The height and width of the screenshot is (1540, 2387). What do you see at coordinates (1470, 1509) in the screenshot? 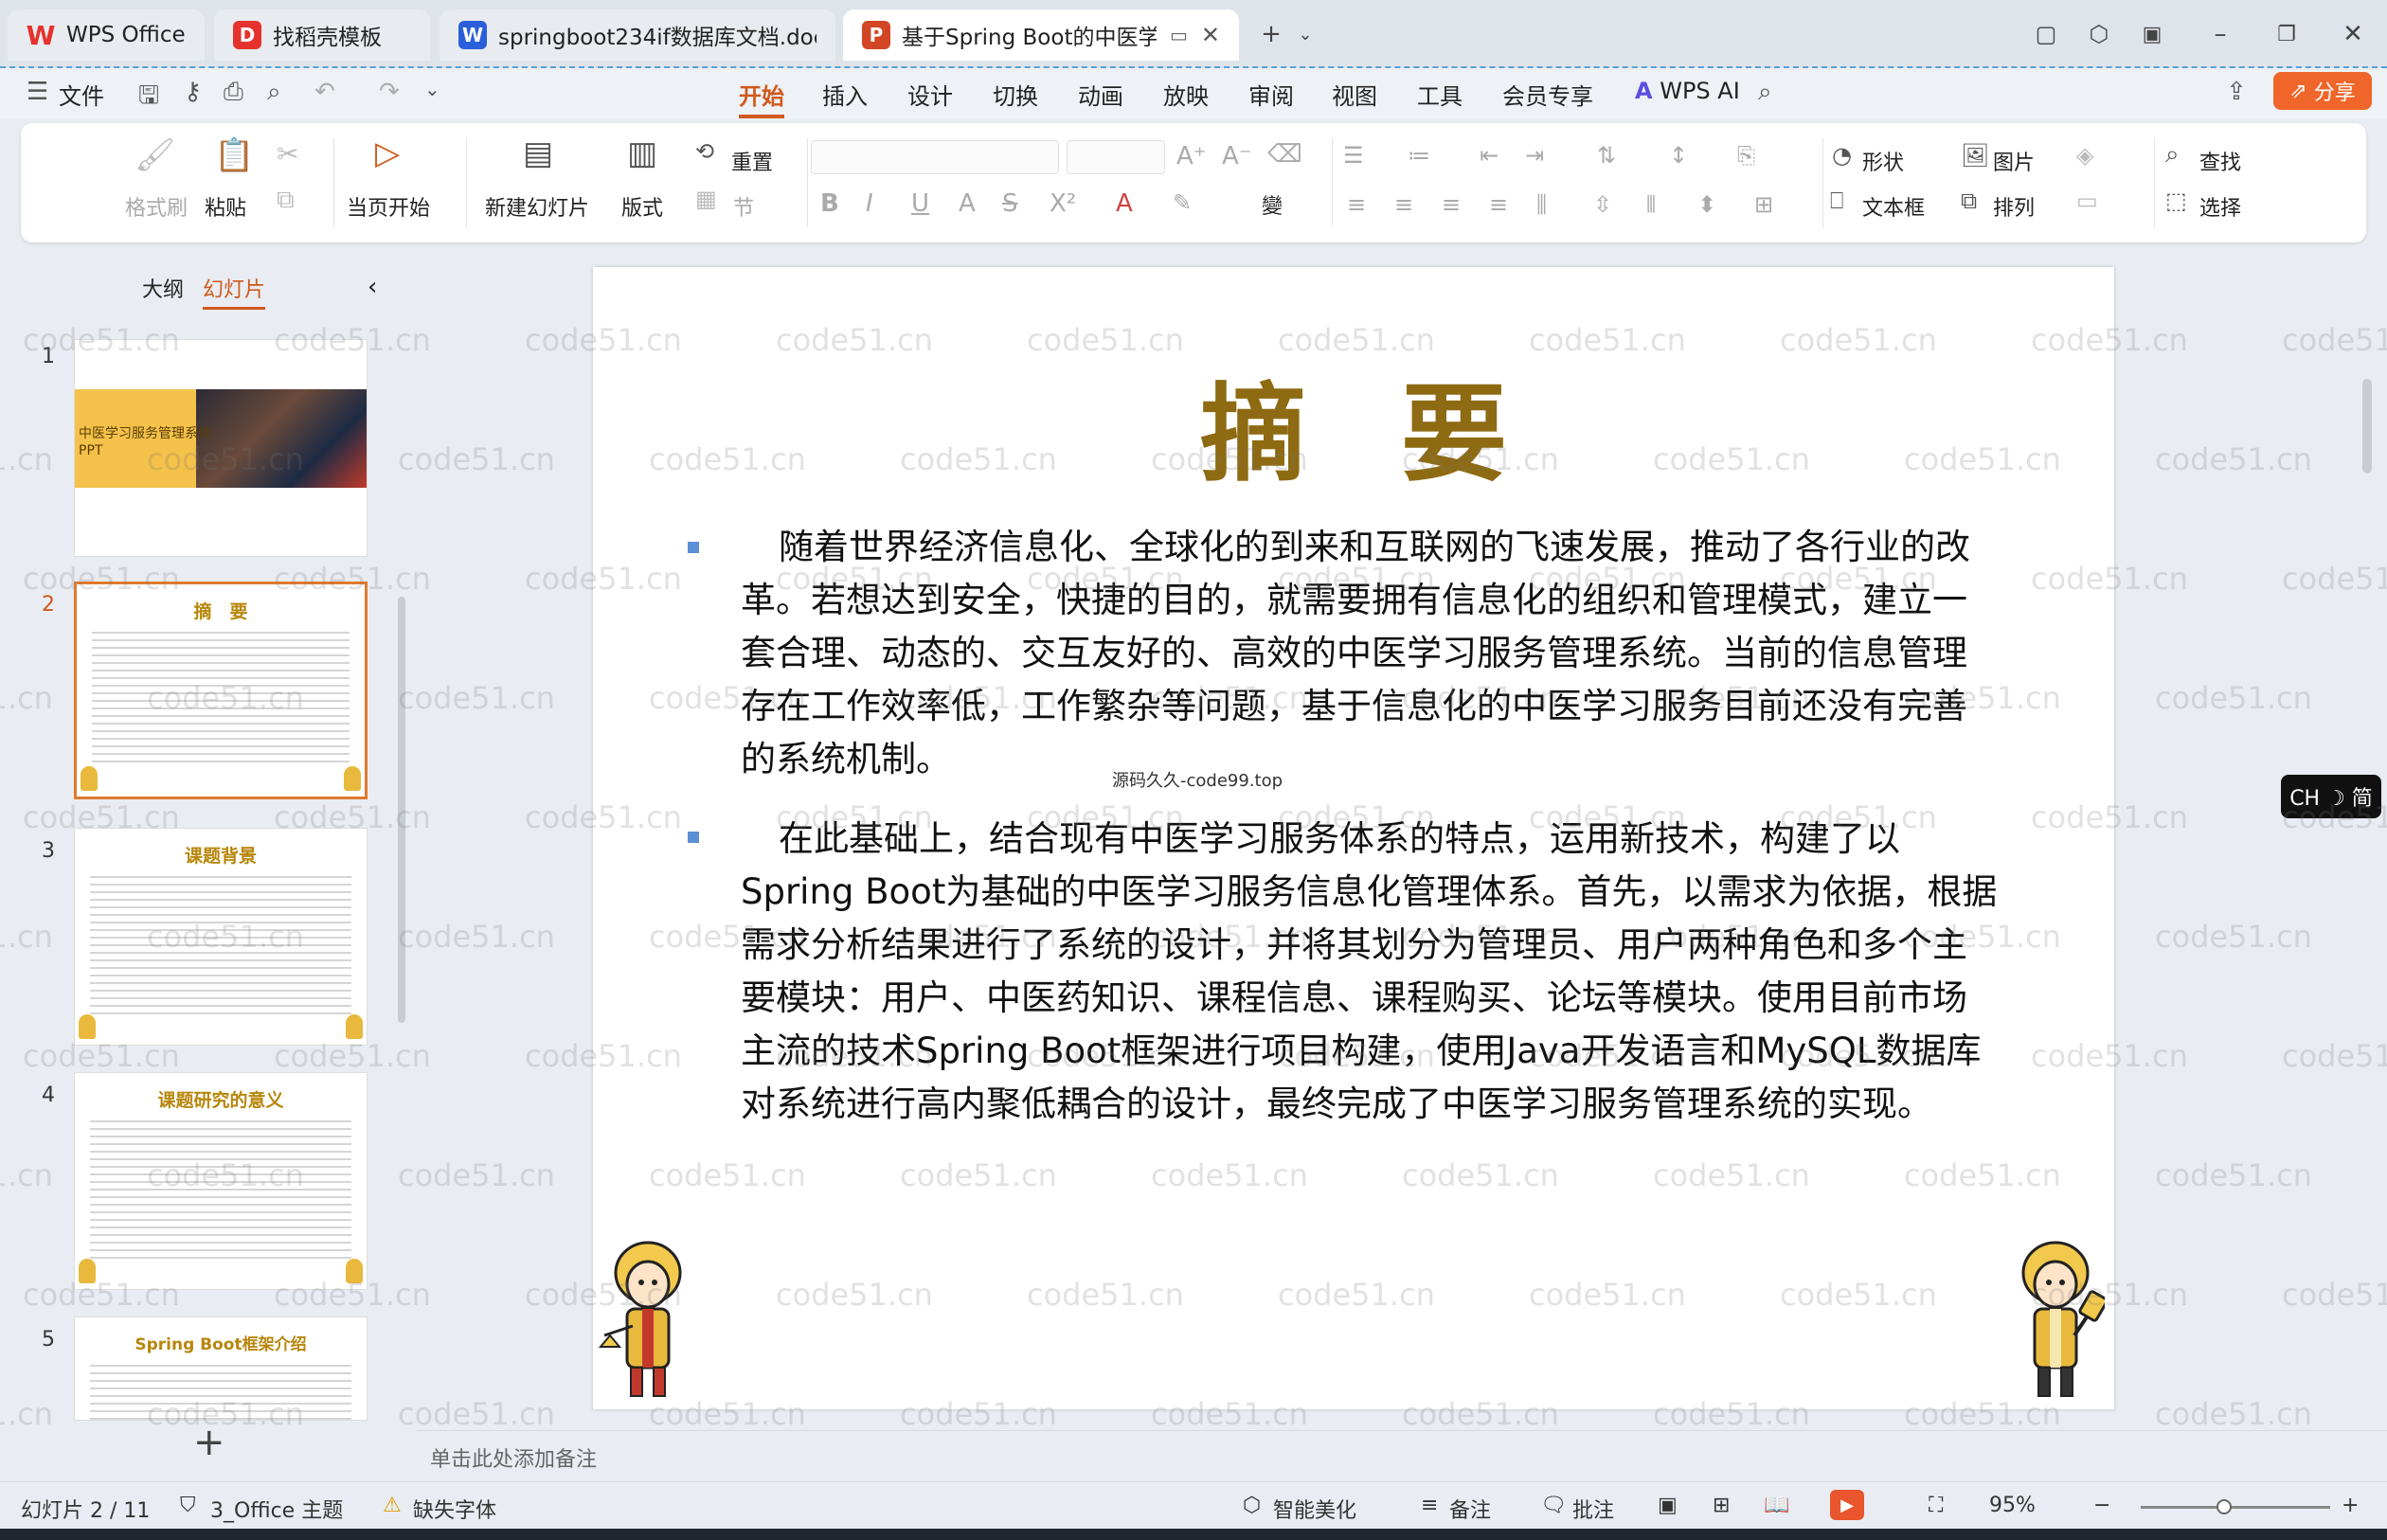
I see `notes-button: 备注` at bounding box center [1470, 1509].